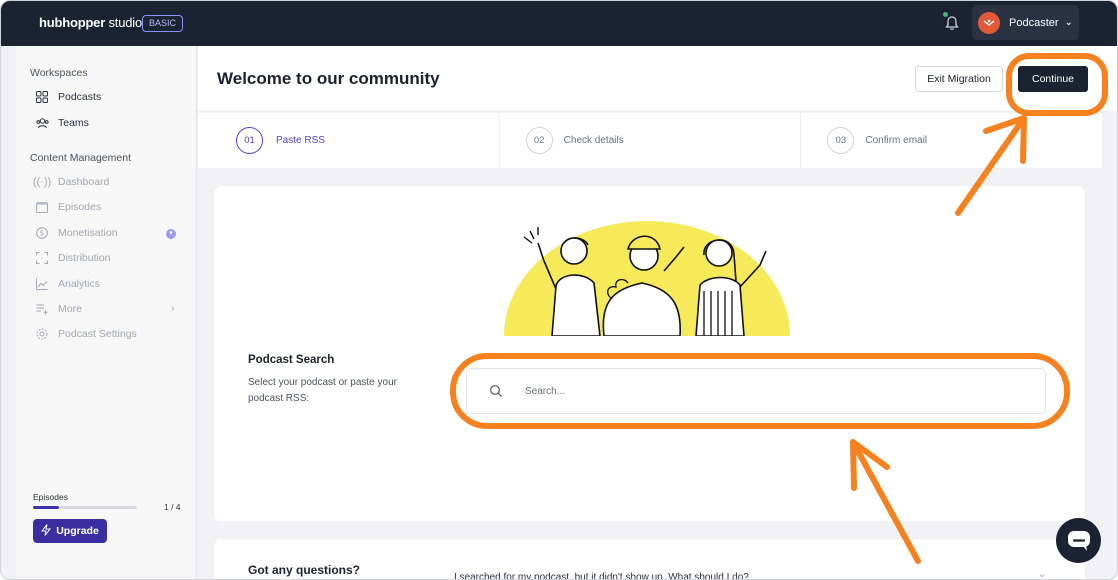 This screenshot has height=580, width=1118. What do you see at coordinates (349, 140) in the screenshot?
I see `step-paste-rss: 01 Paste RSS` at bounding box center [349, 140].